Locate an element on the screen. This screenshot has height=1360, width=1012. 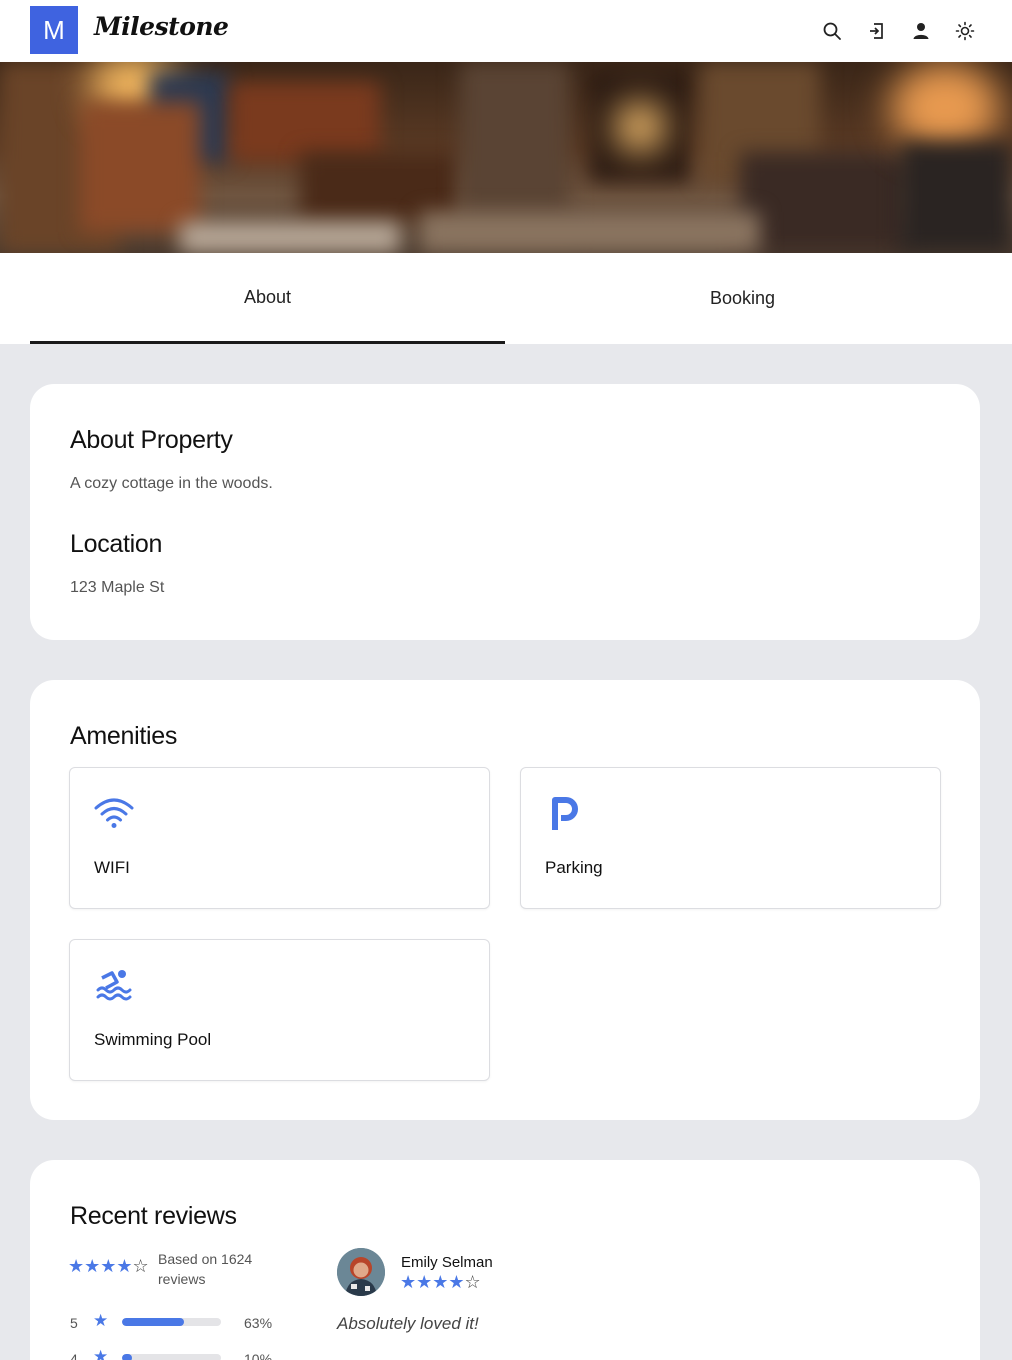
reviewer-rating-stars: ★★★★☆ is located at coordinates (440, 1282).